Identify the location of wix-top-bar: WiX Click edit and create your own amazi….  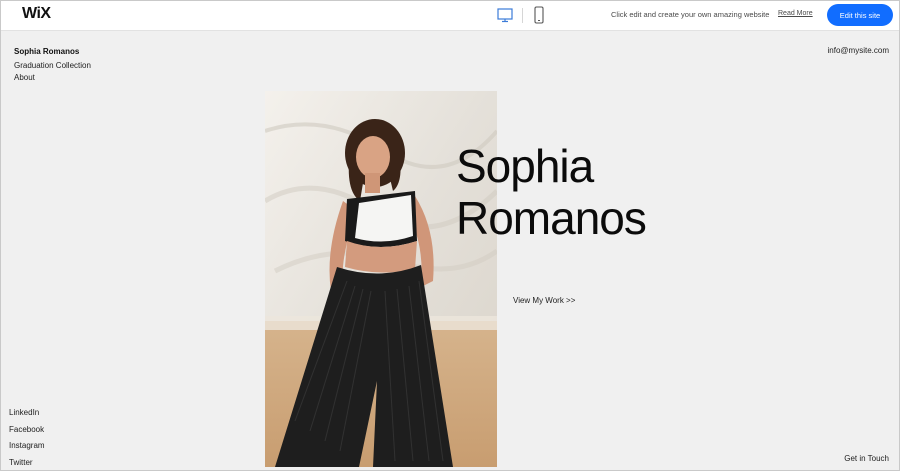
(450, 16).